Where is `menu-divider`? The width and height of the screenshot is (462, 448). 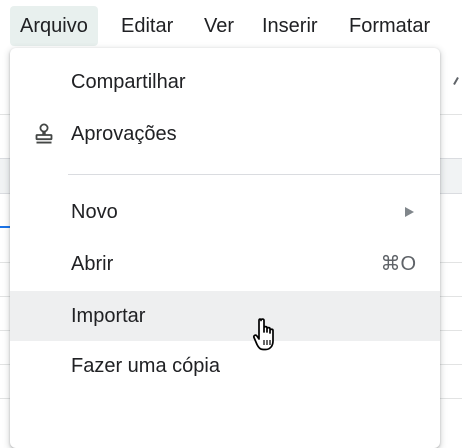 menu-divider is located at coordinates (254, 174).